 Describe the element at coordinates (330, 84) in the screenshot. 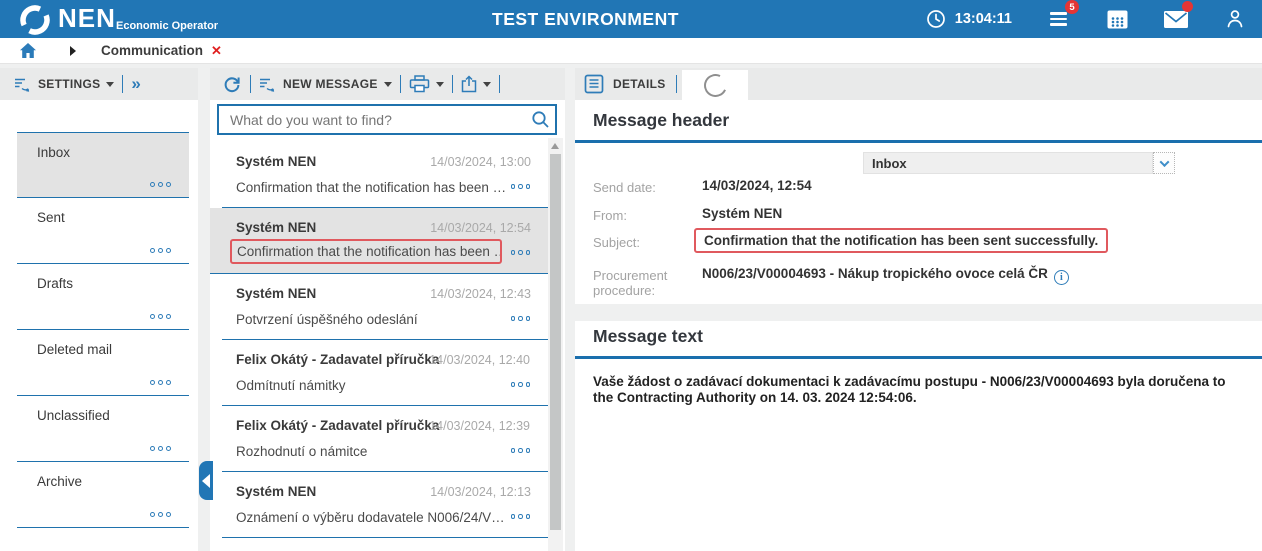

I see `new-message-label: NEW MESSAGE` at that location.